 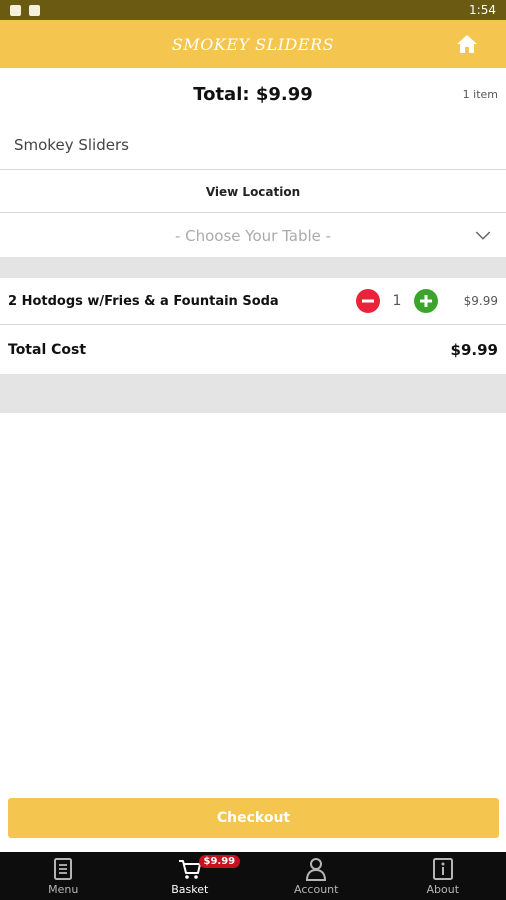 I want to click on bottom-nav: Menu $9.99 Basket Account About, so click(x=253, y=876).